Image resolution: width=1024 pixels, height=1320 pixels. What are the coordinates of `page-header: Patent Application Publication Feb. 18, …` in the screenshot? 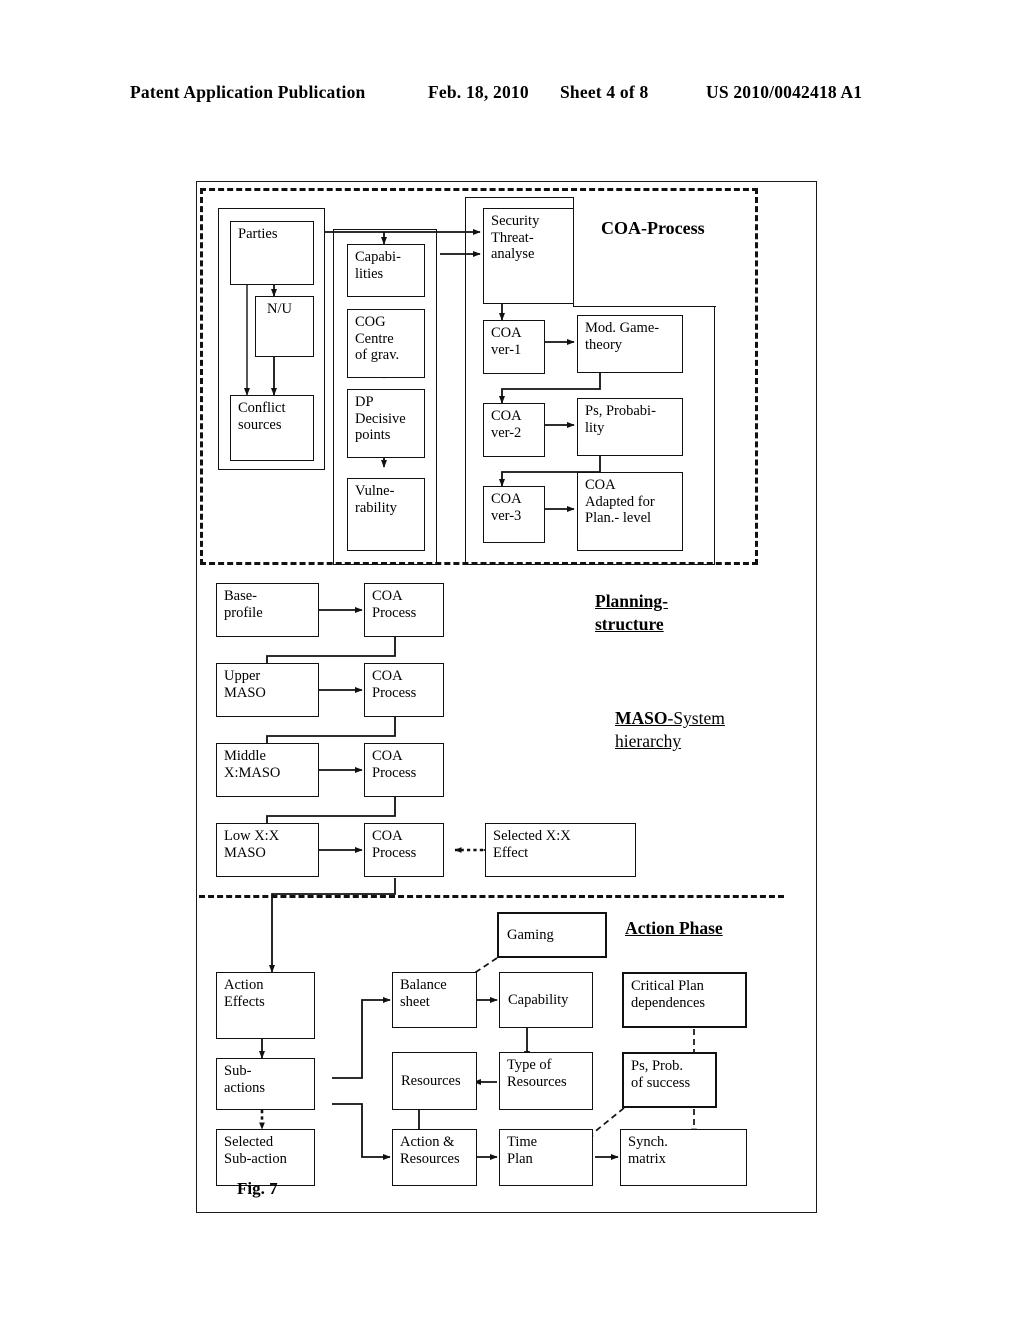 It's located at (512, 95).